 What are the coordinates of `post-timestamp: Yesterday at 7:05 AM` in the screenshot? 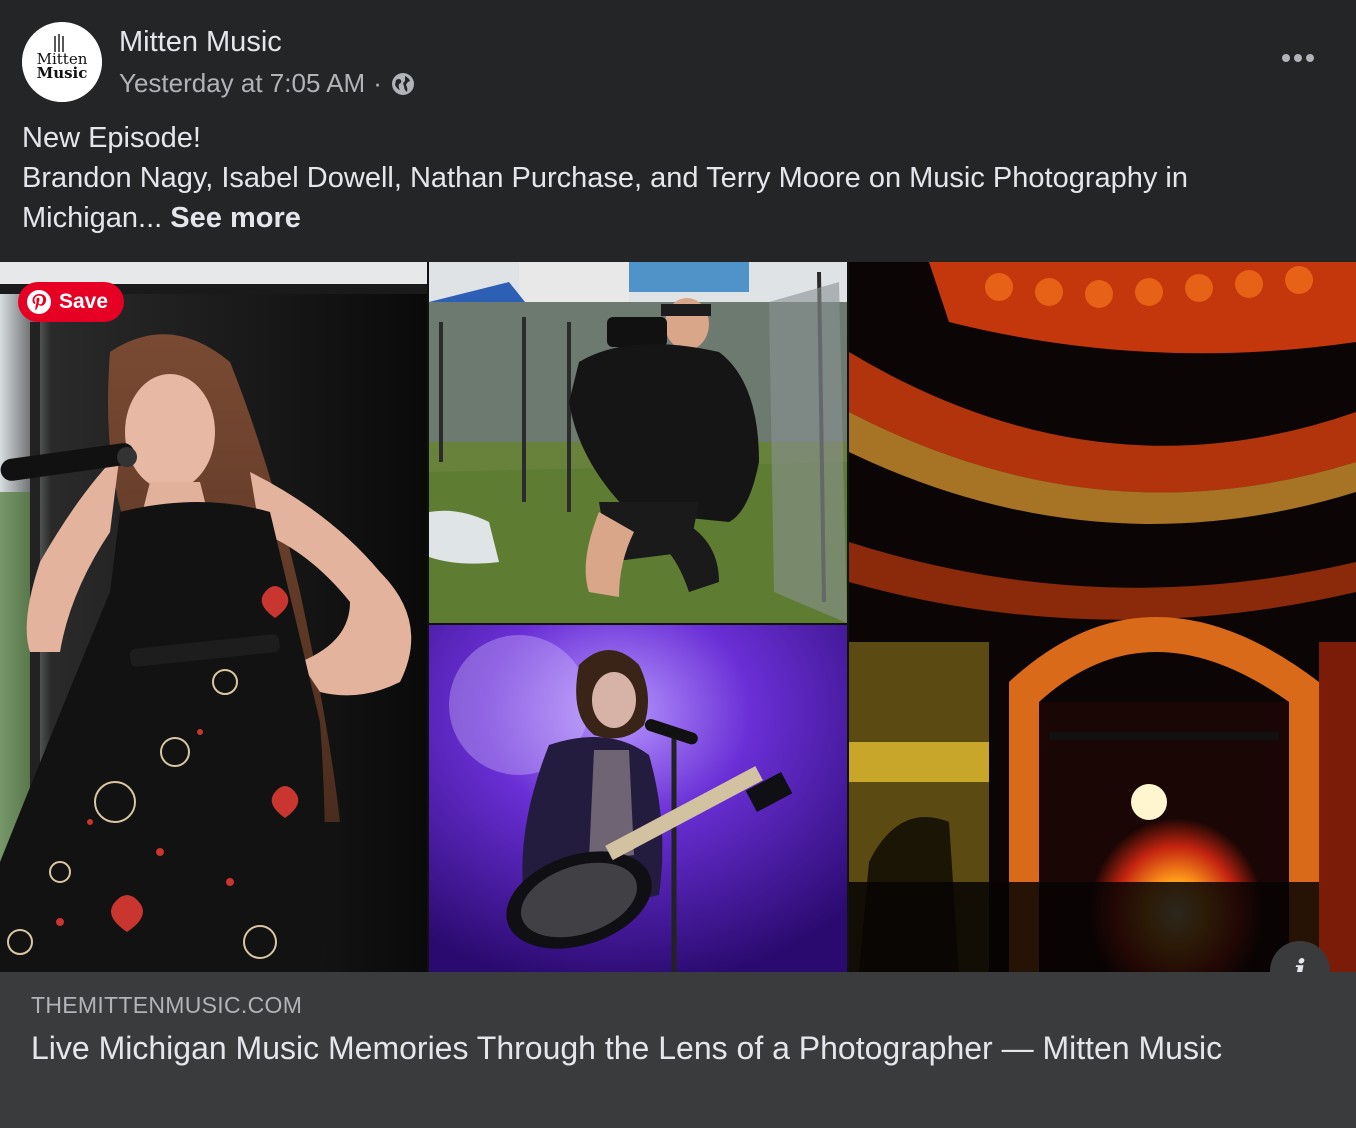 It's located at (242, 83).